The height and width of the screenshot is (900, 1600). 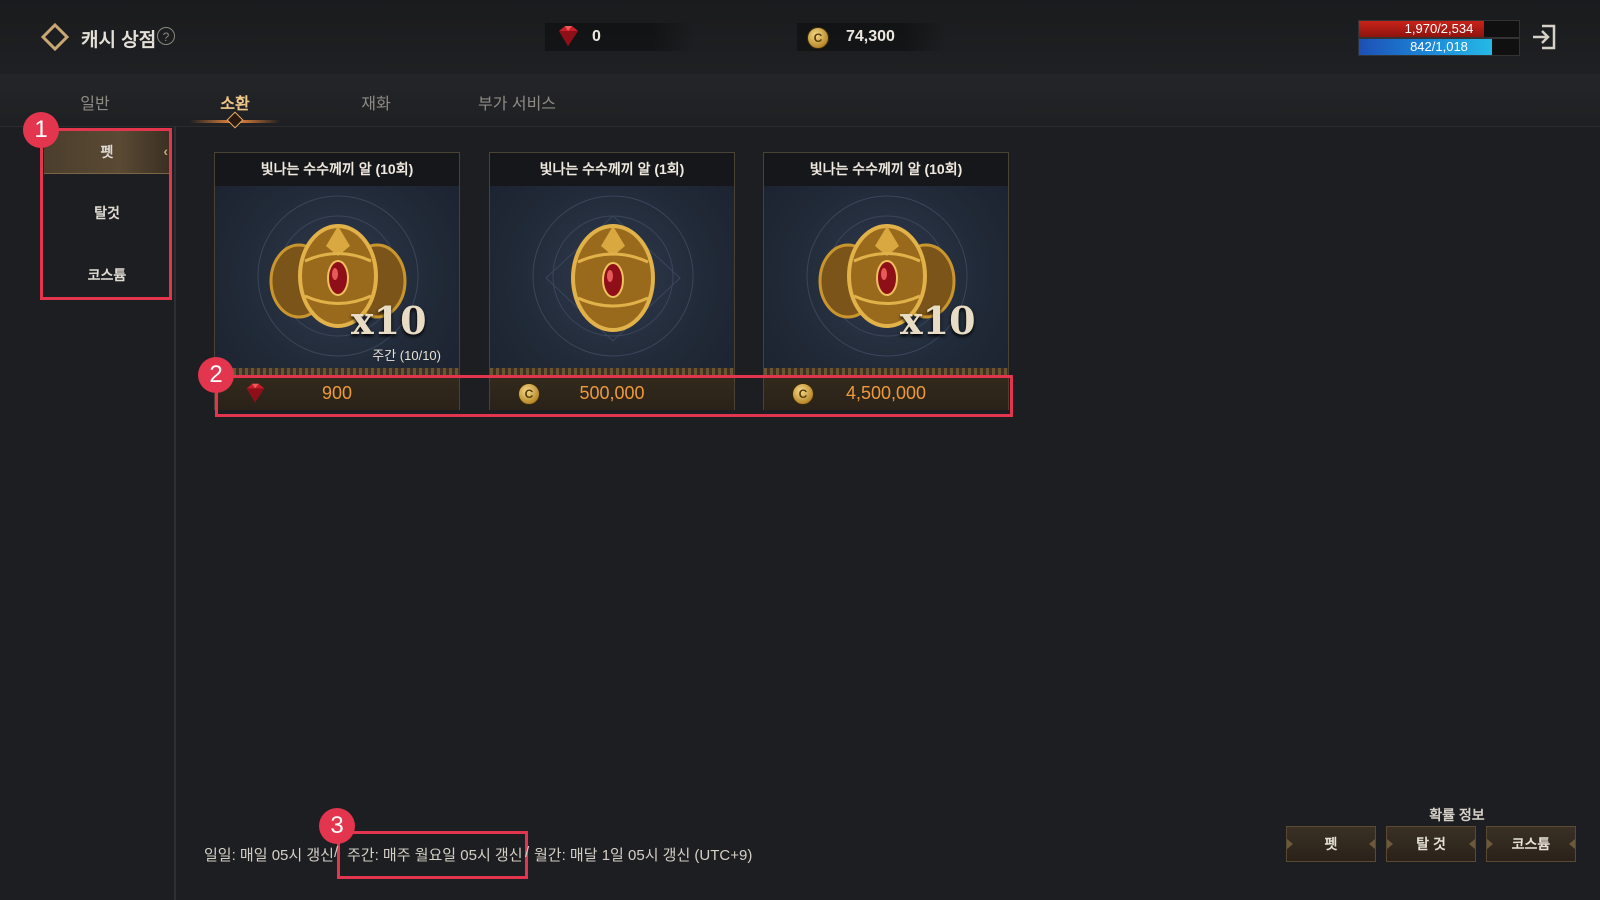 What do you see at coordinates (55, 37) in the screenshot?
I see `back-diamond-icon` at bounding box center [55, 37].